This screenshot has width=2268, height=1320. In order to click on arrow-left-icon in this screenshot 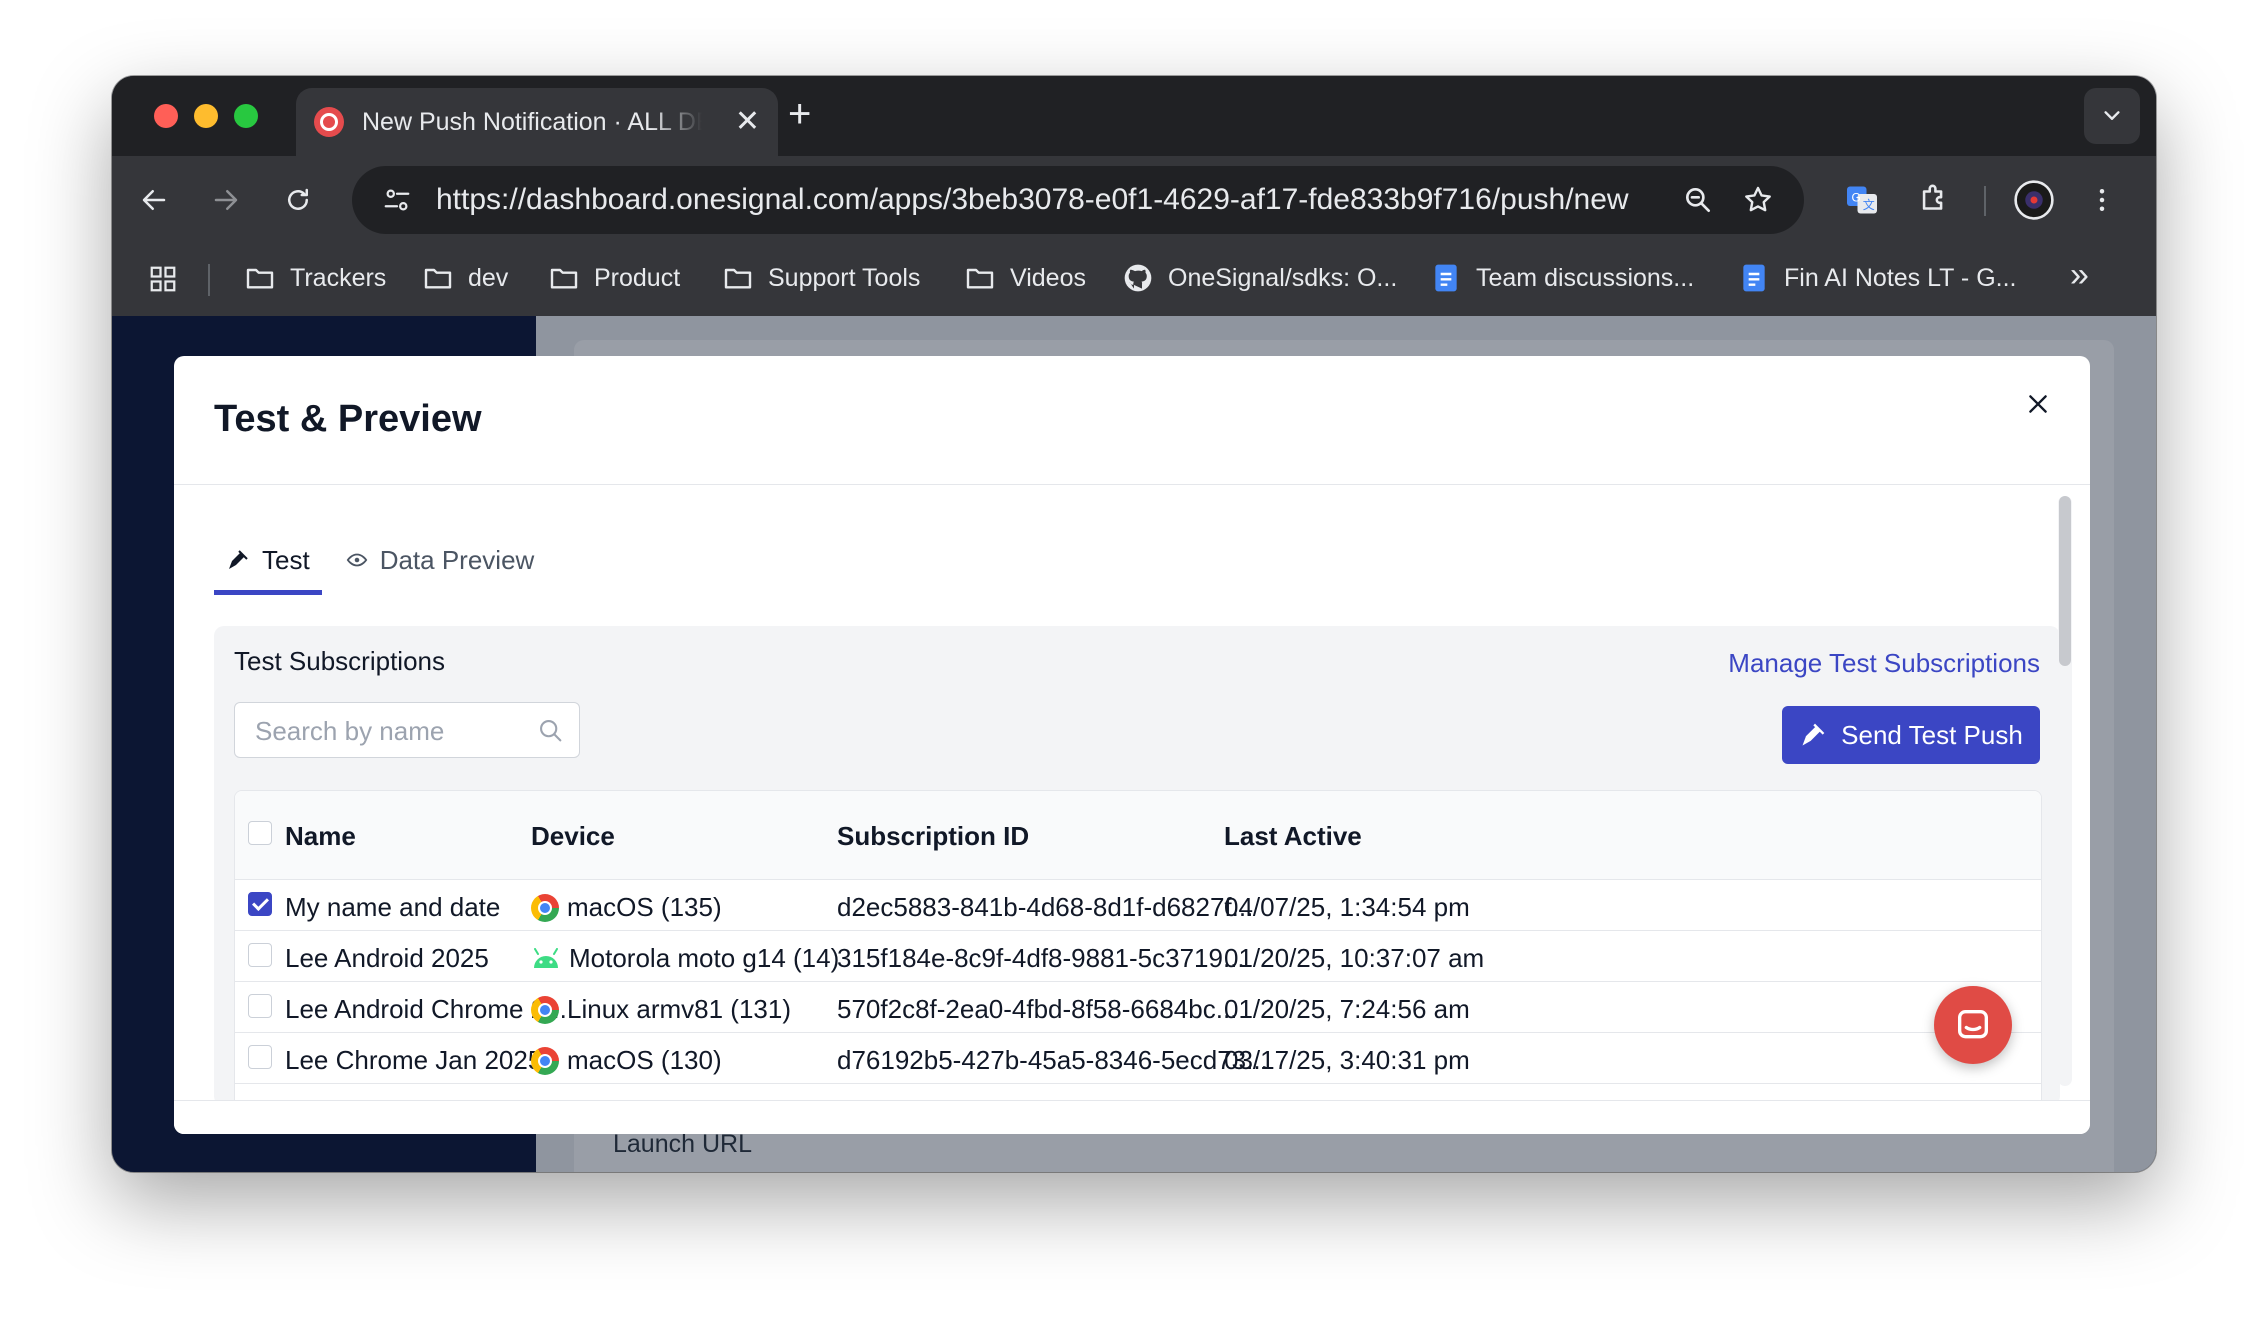, I will do `click(154, 200)`.